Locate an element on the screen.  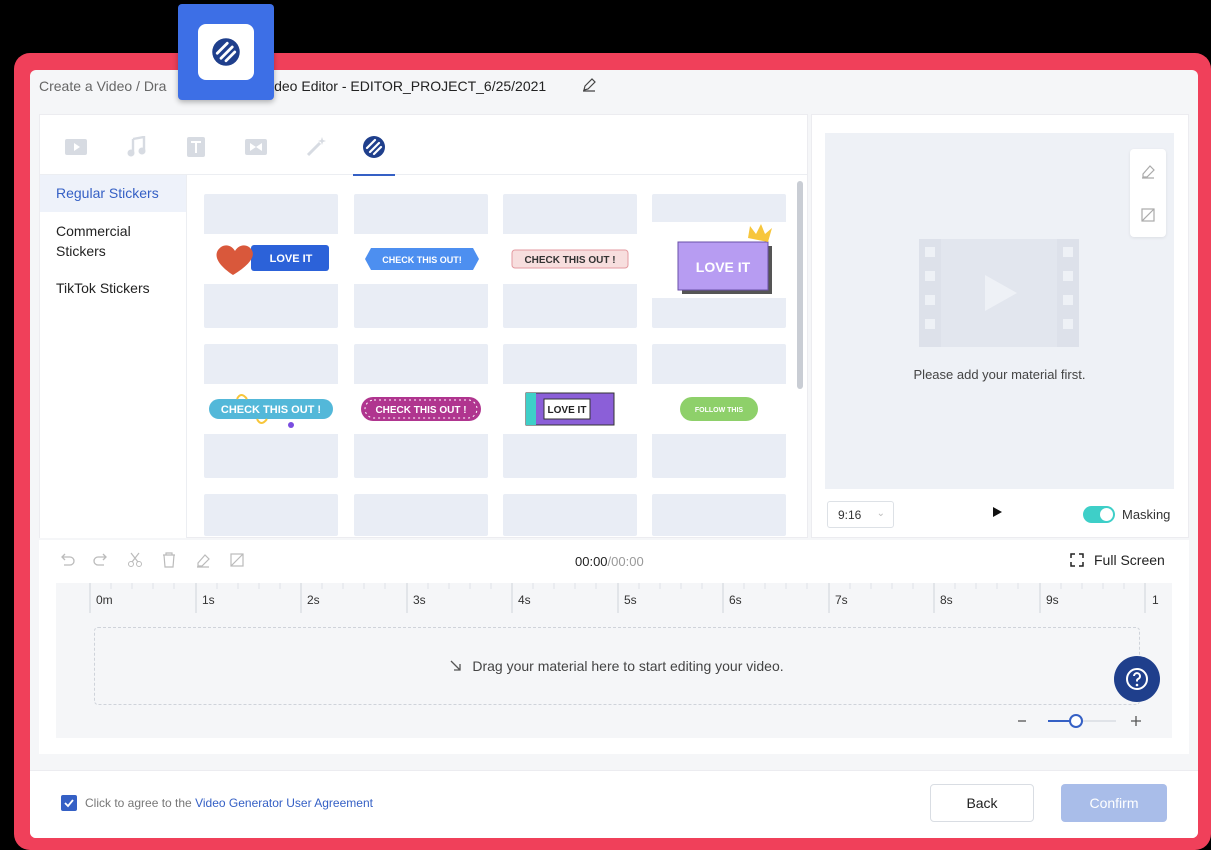
tick-label: 0m is located at coordinates (104, 600).